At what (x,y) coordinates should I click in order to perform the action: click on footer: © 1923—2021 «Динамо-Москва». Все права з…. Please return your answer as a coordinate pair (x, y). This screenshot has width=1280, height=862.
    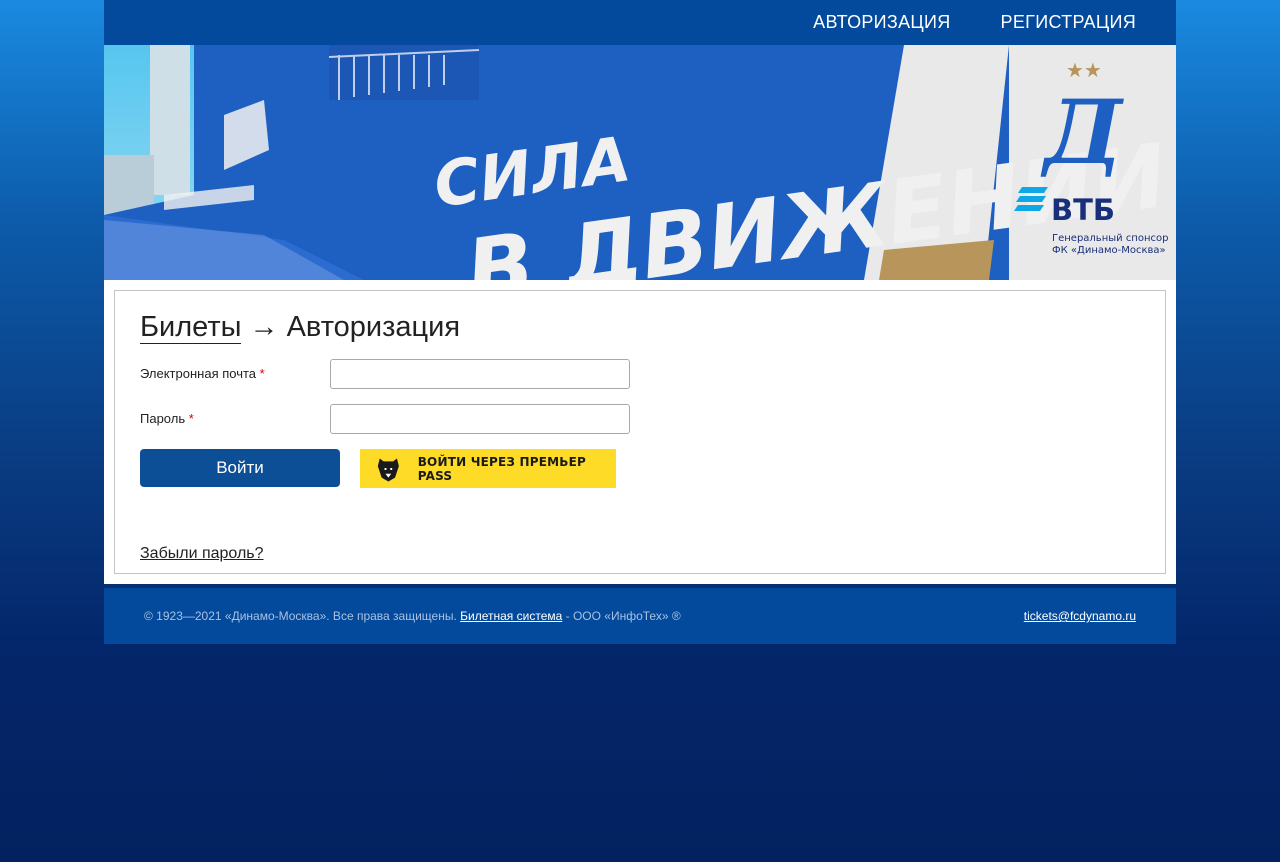
    Looking at the image, I should click on (640, 616).